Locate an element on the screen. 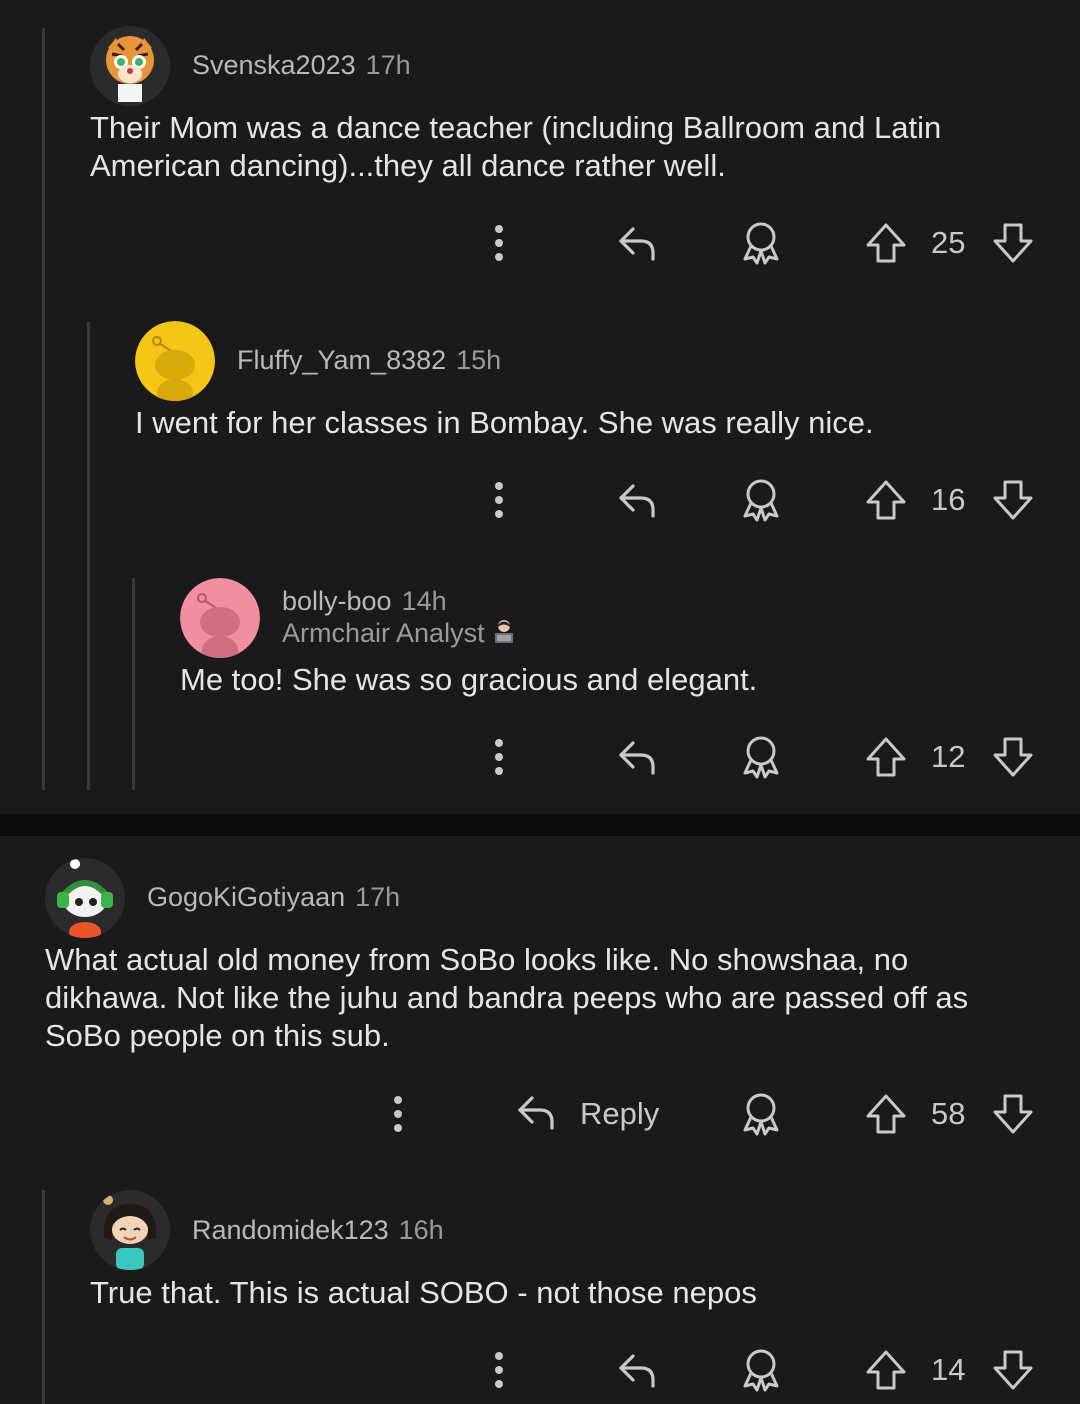  flair-text: Armchair Analyst is located at coordinates (383, 633).